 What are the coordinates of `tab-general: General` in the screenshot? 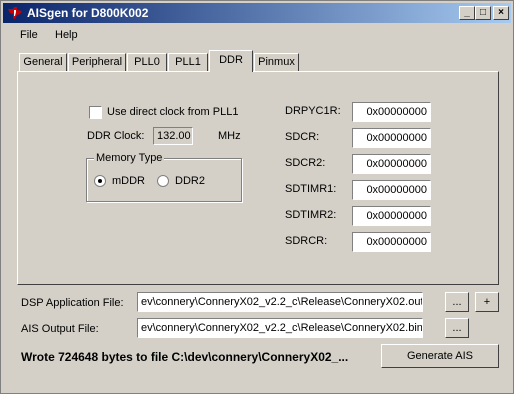 It's located at (43, 62).